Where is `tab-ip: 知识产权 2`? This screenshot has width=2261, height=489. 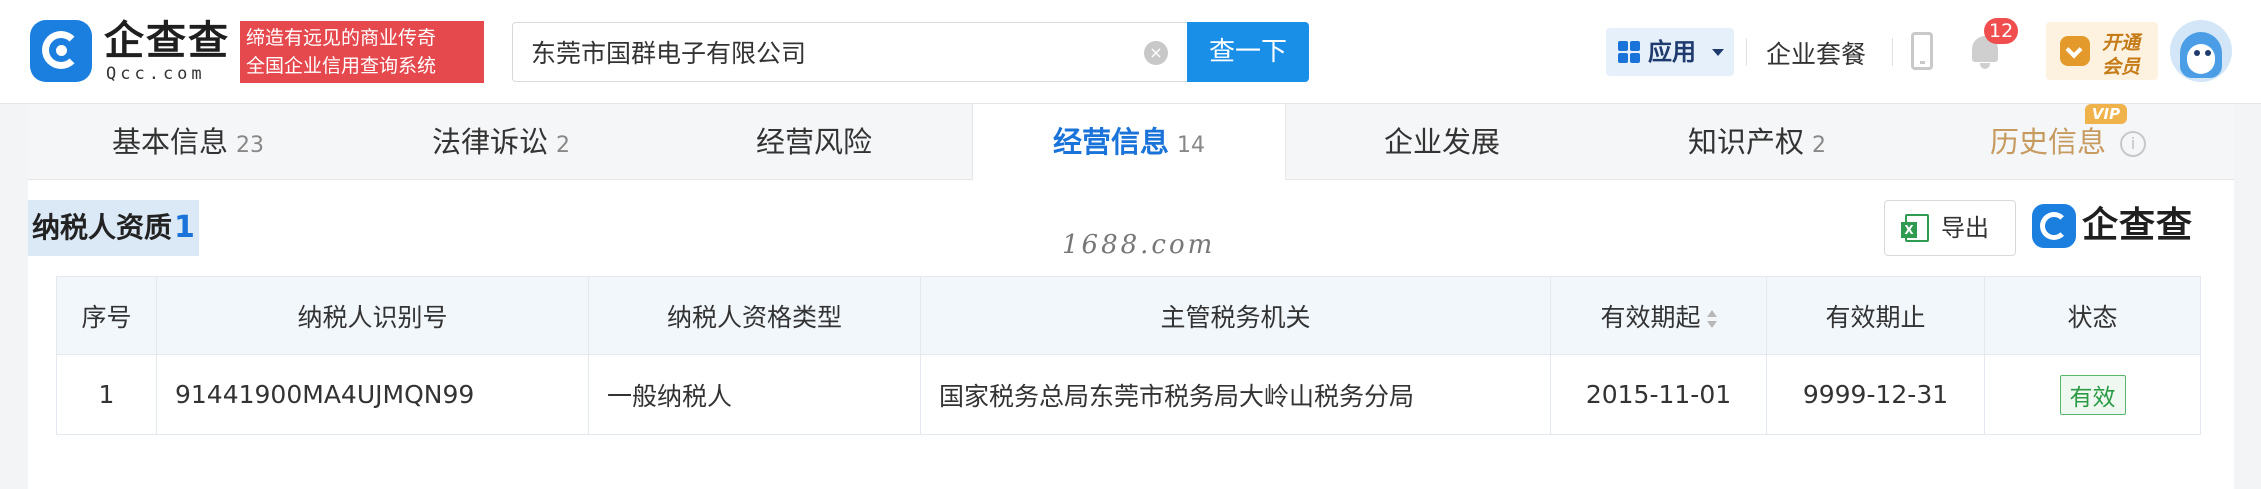 tab-ip: 知识产权 2 is located at coordinates (1757, 142).